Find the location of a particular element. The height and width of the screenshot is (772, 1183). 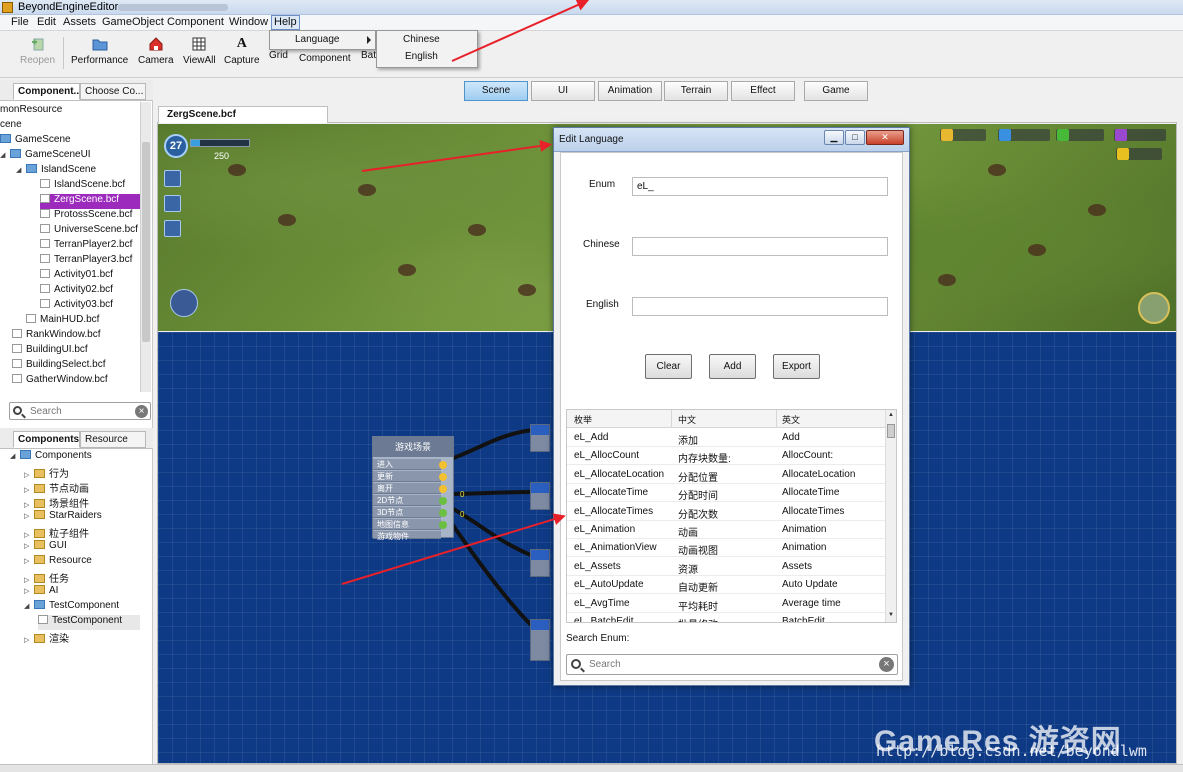

table-row: eL_Assets 资源 Assets is located at coordinates (727, 567).